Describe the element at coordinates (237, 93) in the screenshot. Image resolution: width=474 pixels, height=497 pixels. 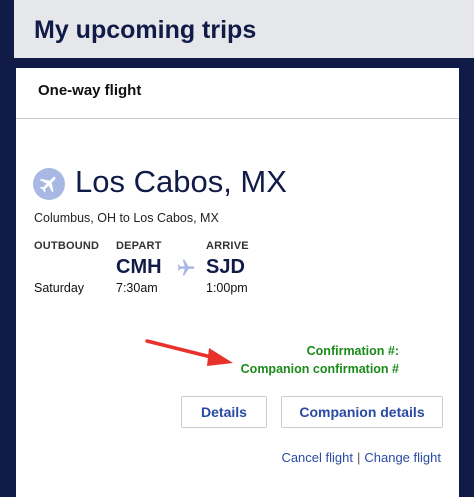
I see `trip-card-header: One-way flight` at that location.